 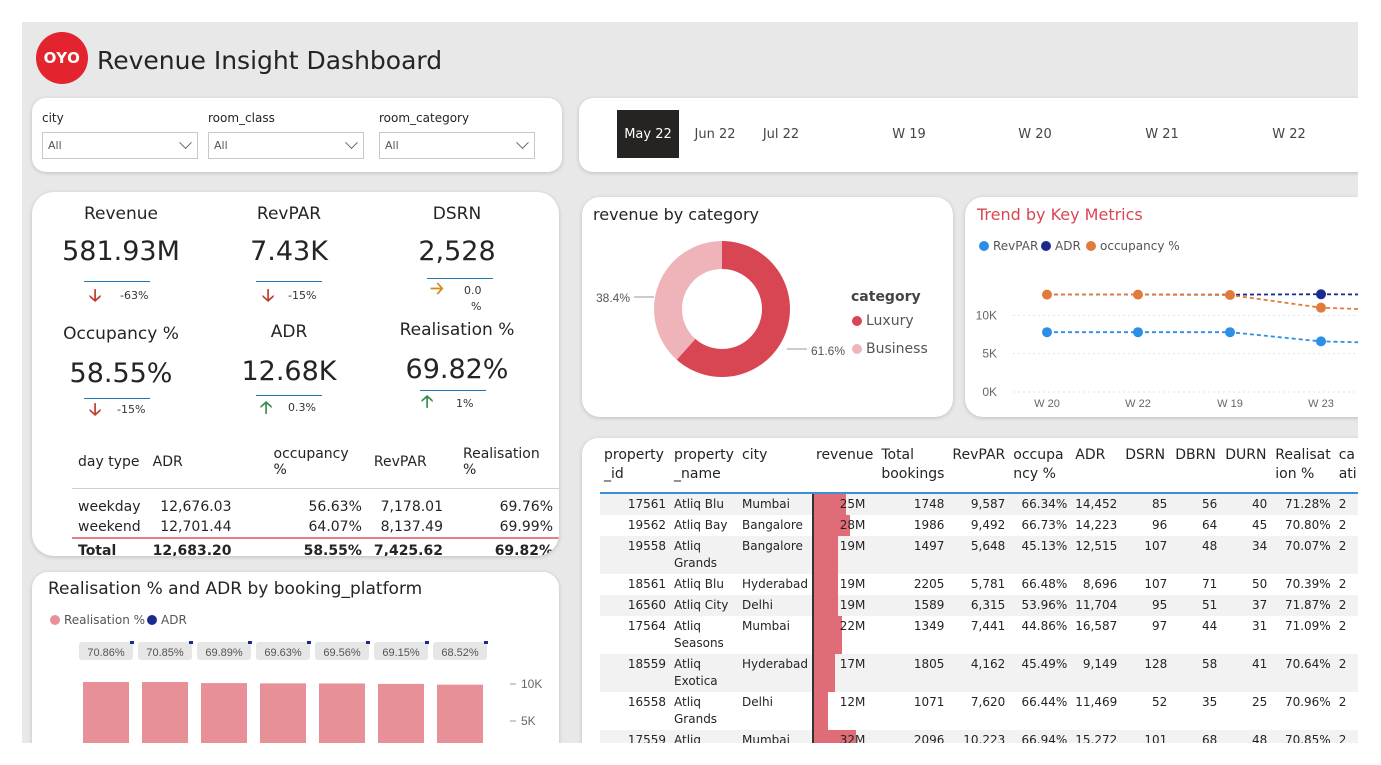 What do you see at coordinates (845, 470) in the screenshot?
I see `column-header: revenue` at bounding box center [845, 470].